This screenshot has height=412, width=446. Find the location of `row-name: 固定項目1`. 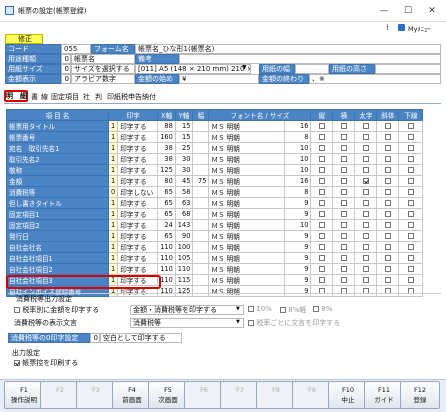

row-name: 固定項目1 is located at coordinates (57, 214).